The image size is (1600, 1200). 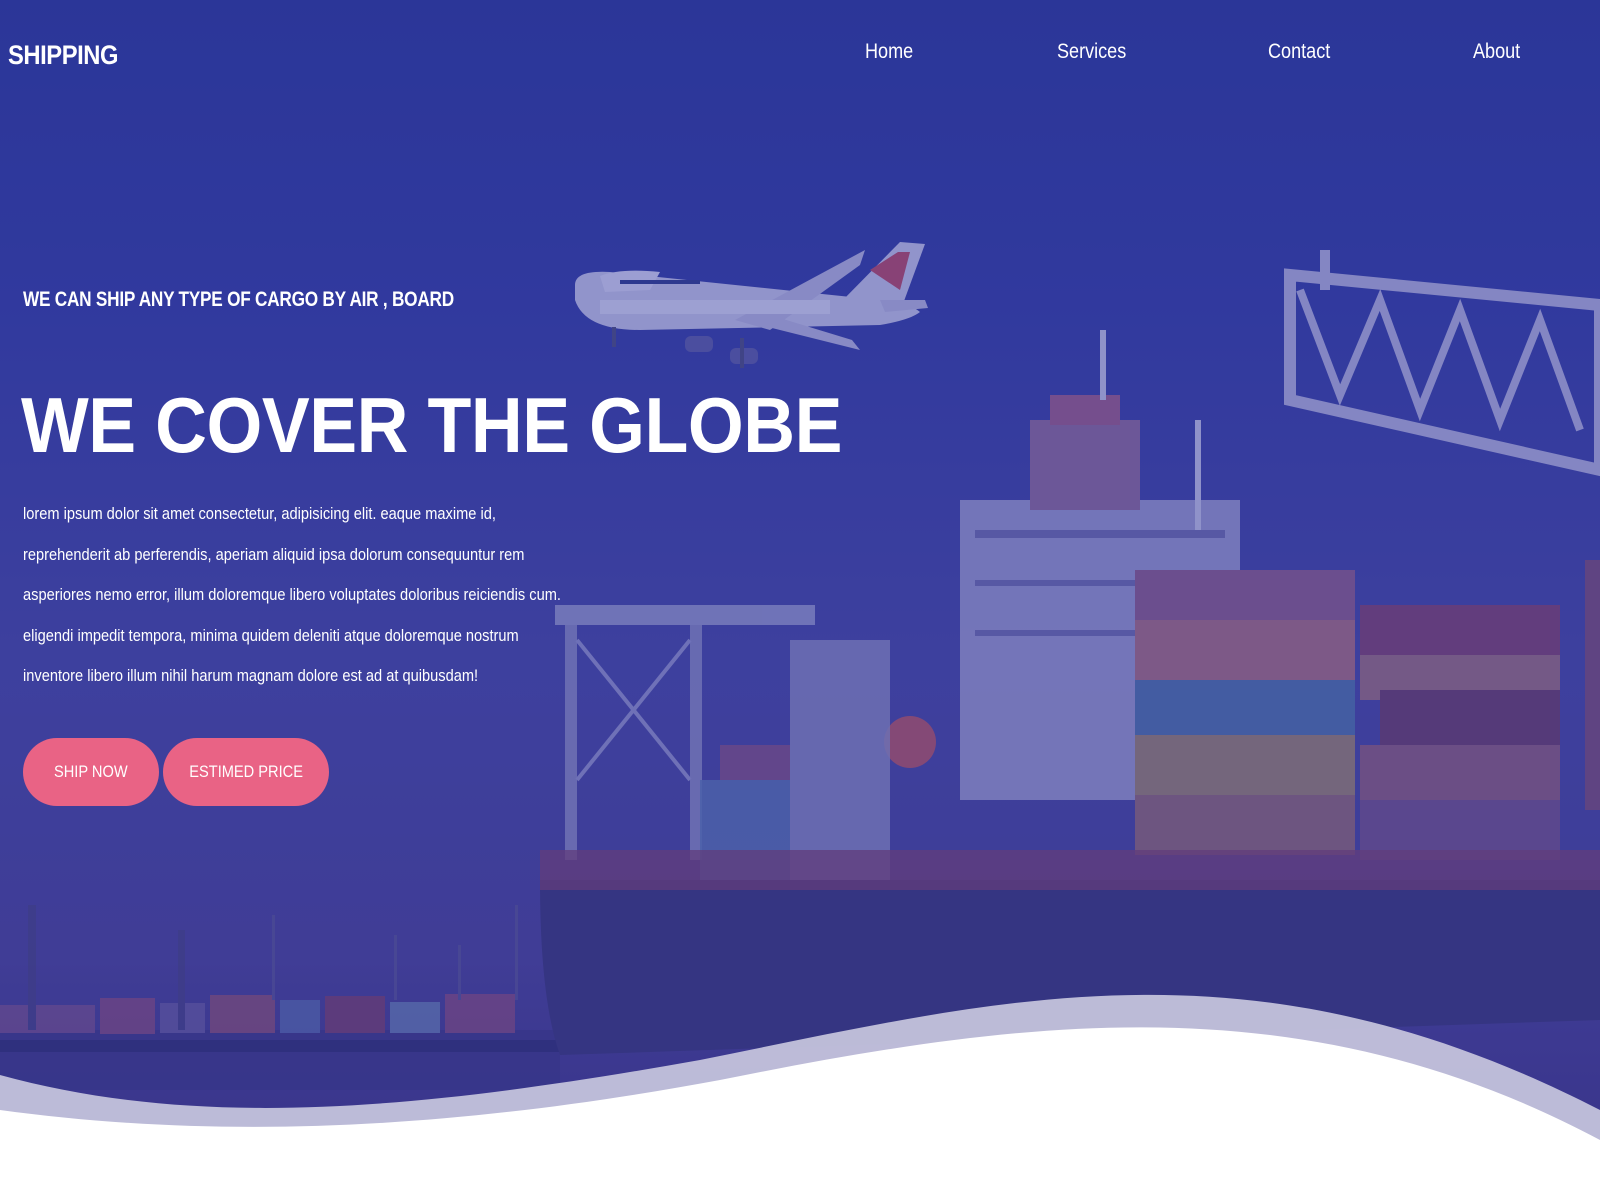 I want to click on hero-headline: WE COVER THE GLOBE, so click(x=431, y=425).